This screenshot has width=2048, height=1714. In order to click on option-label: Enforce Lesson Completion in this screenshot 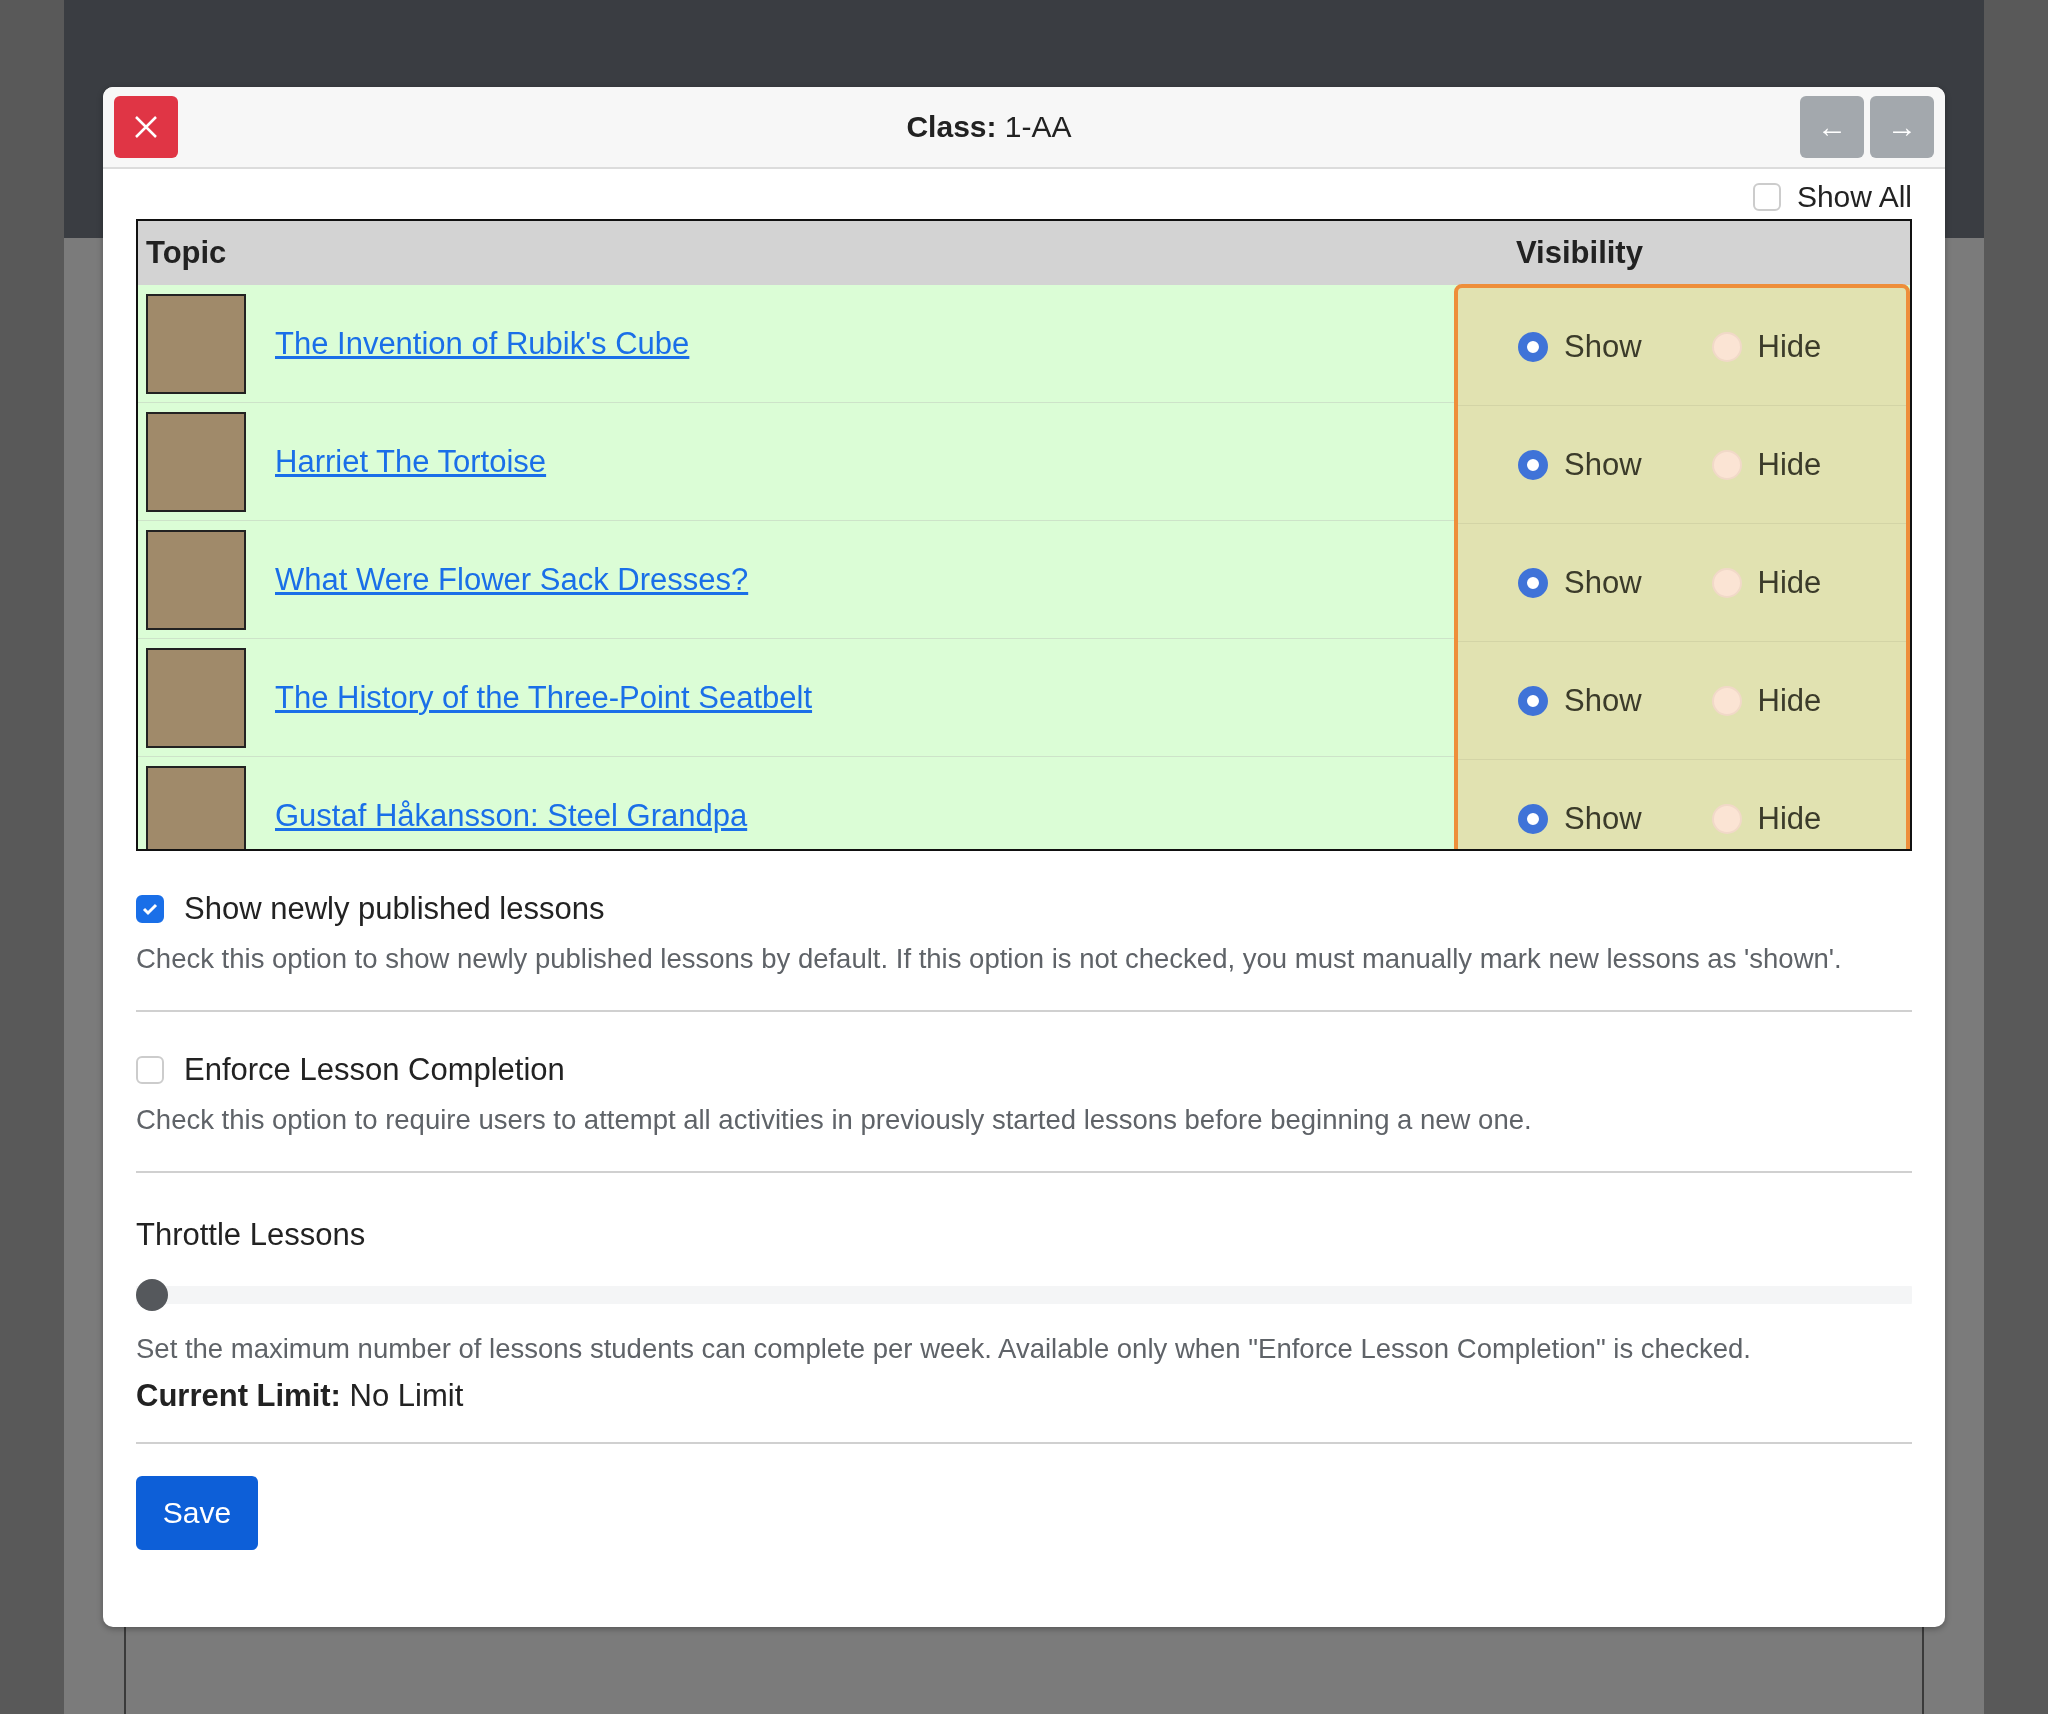, I will do `click(374, 1070)`.